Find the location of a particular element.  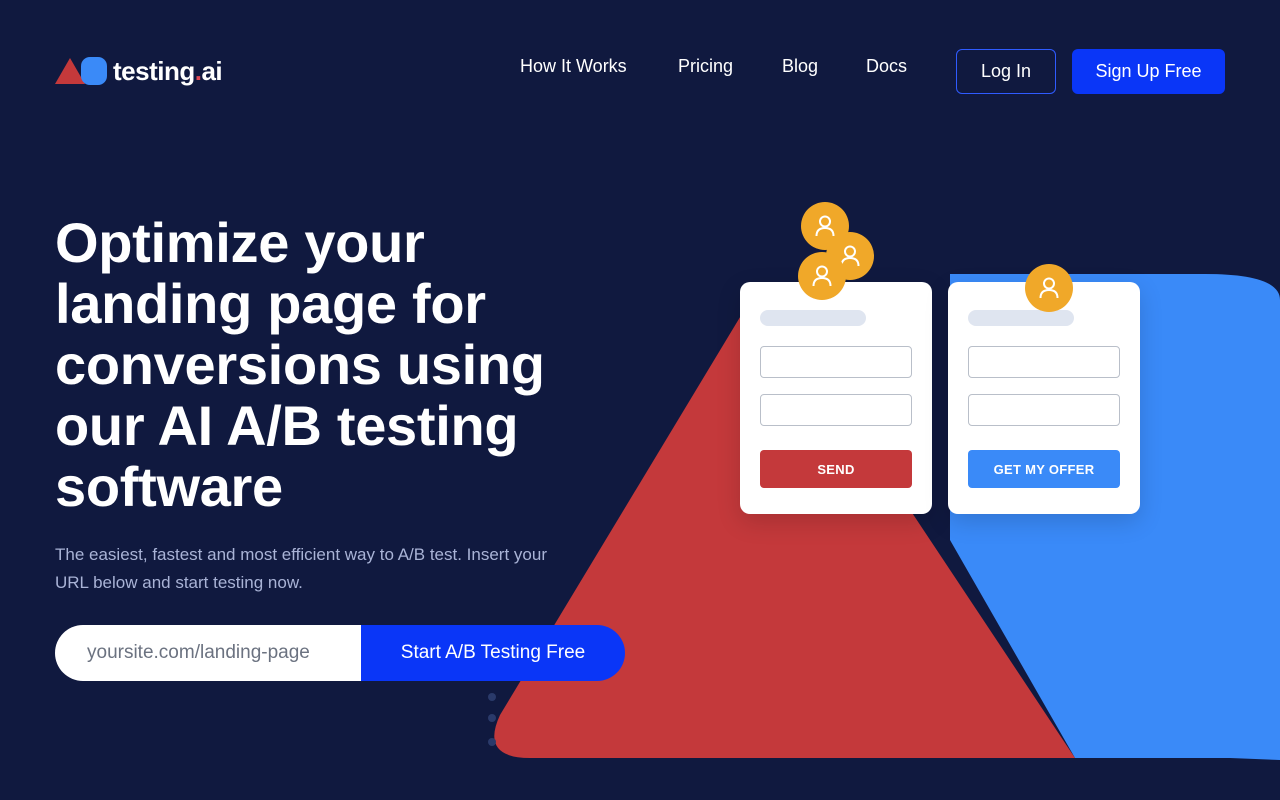

logo-text: testing.ai is located at coordinates (168, 71).